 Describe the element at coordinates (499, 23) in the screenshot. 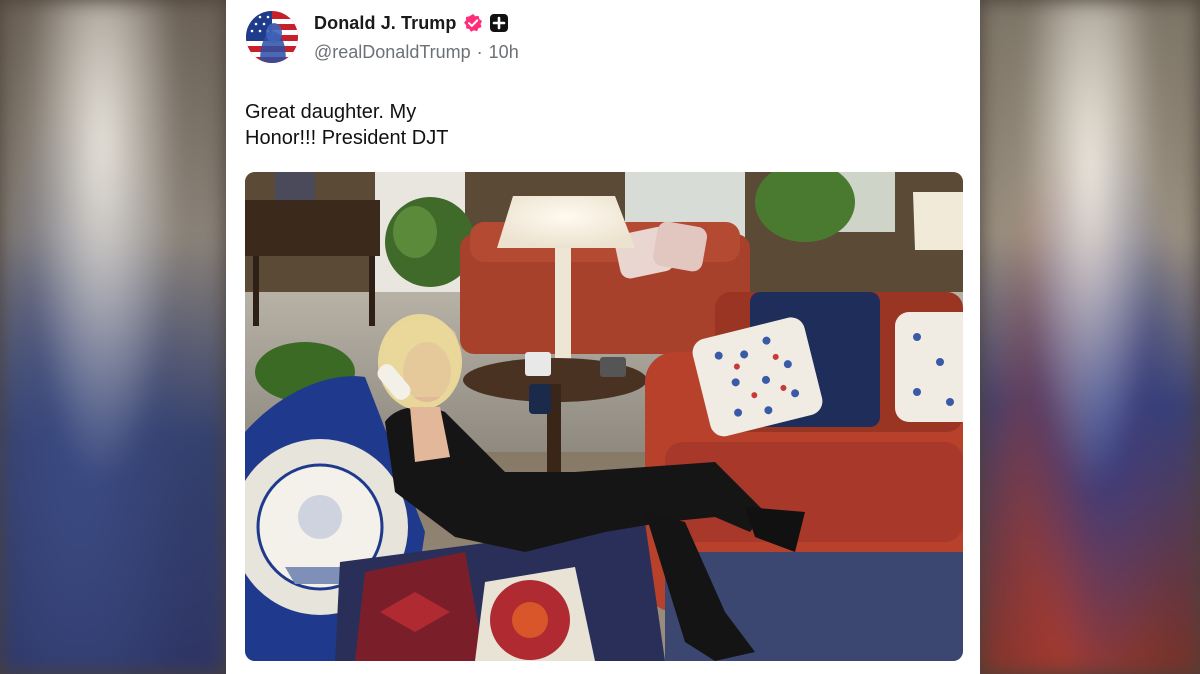

I see `plus-badge-icon` at that location.